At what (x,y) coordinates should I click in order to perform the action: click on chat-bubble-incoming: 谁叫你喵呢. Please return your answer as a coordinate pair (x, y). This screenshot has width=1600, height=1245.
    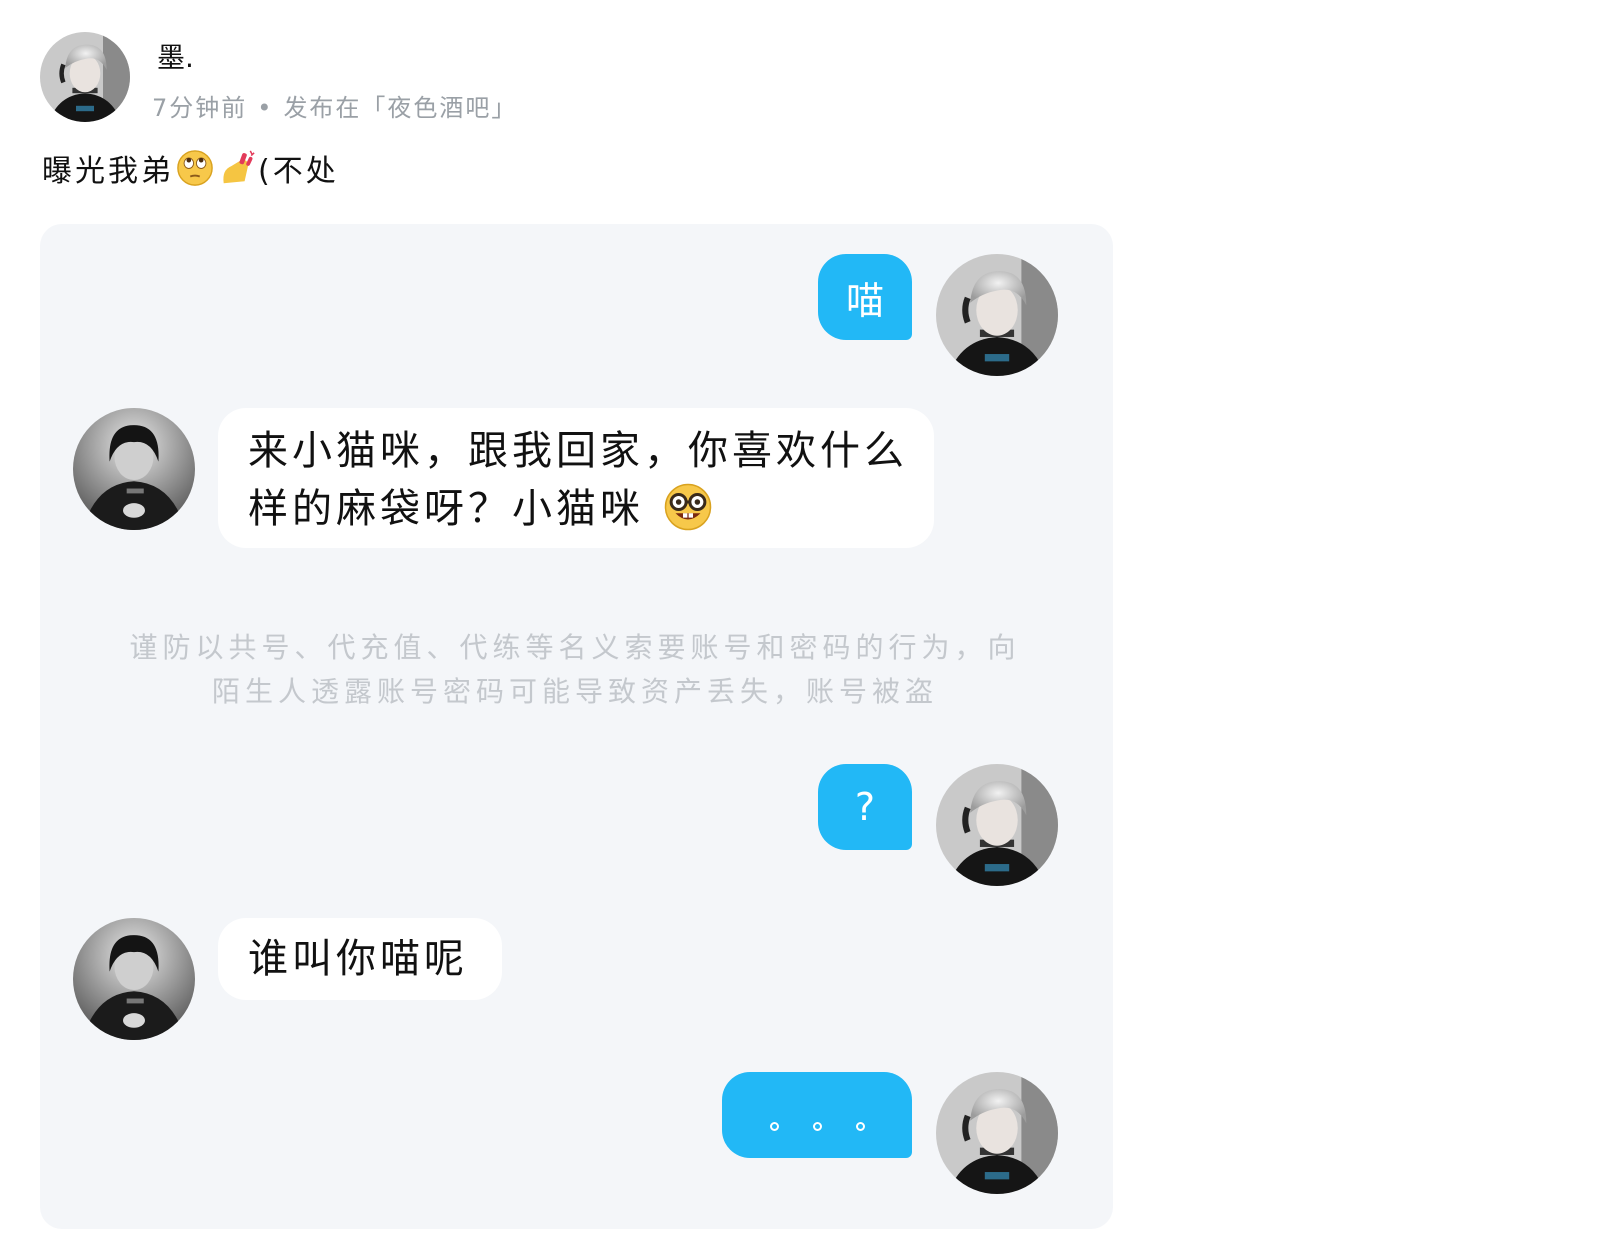
    Looking at the image, I should click on (360, 959).